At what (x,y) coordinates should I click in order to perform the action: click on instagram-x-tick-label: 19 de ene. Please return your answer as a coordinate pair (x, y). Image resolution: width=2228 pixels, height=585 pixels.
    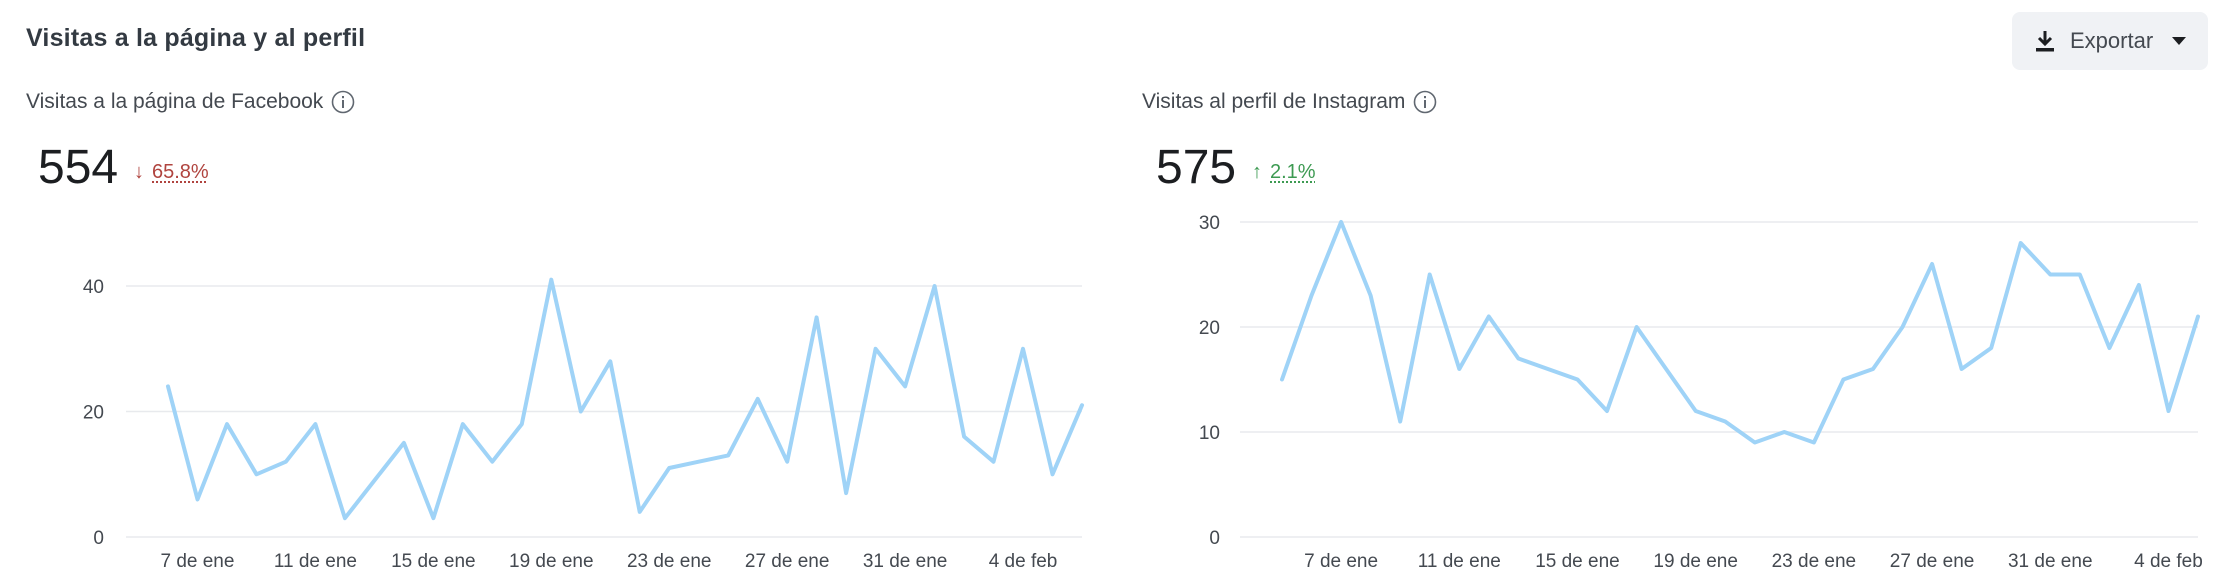
    Looking at the image, I should click on (1695, 561).